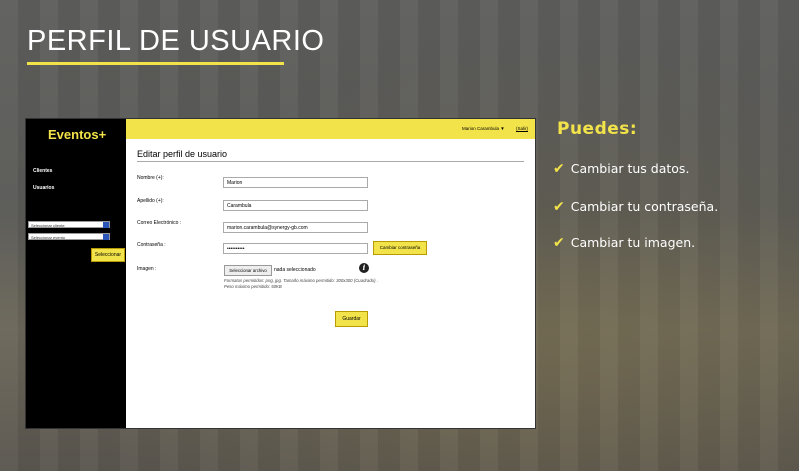  I want to click on client-select: Seleccionar cliente, so click(69, 224).